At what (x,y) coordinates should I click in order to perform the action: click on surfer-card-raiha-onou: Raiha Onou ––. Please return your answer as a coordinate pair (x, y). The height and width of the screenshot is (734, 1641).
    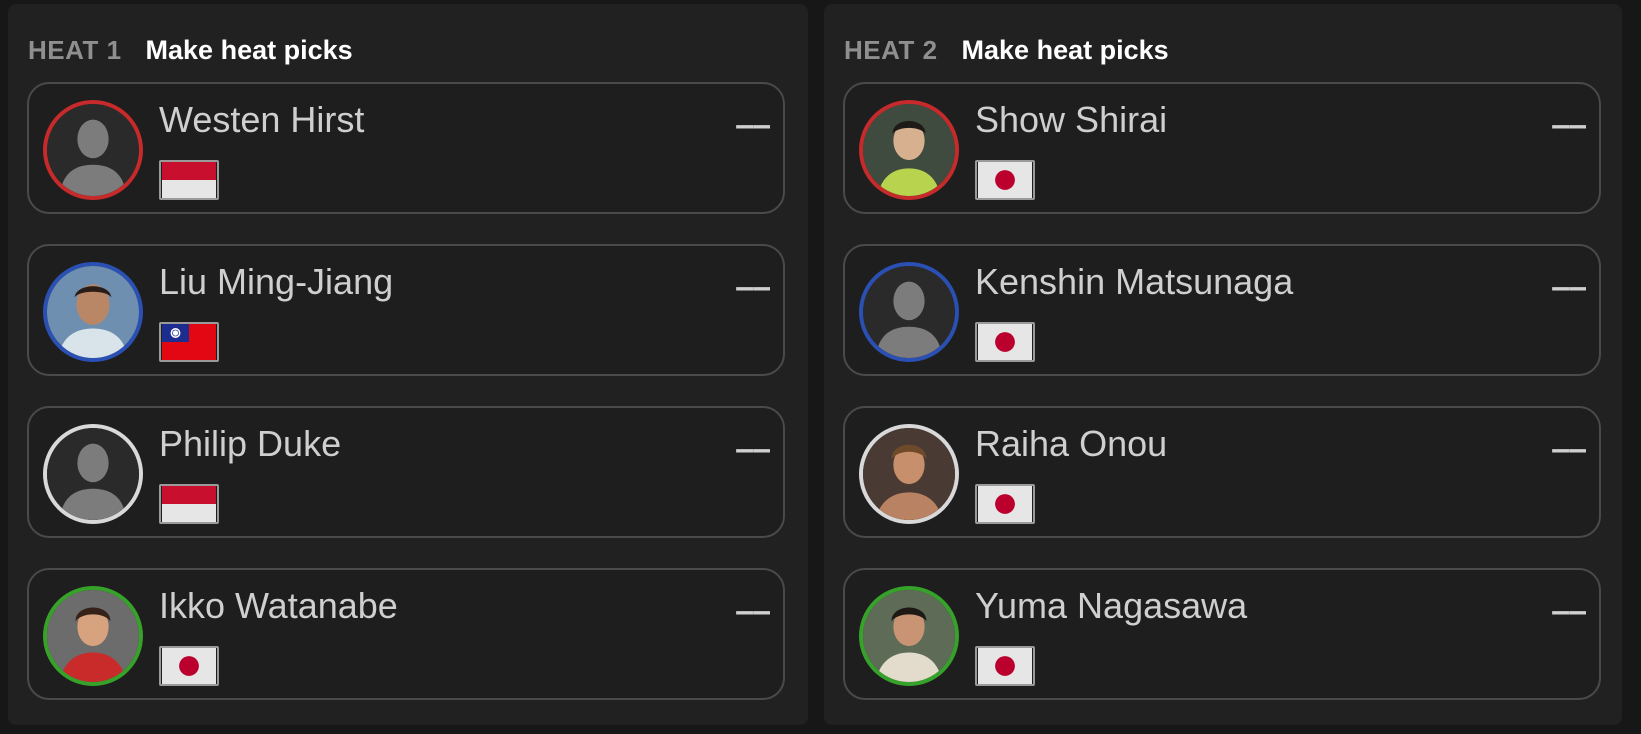
    Looking at the image, I should click on (1222, 472).